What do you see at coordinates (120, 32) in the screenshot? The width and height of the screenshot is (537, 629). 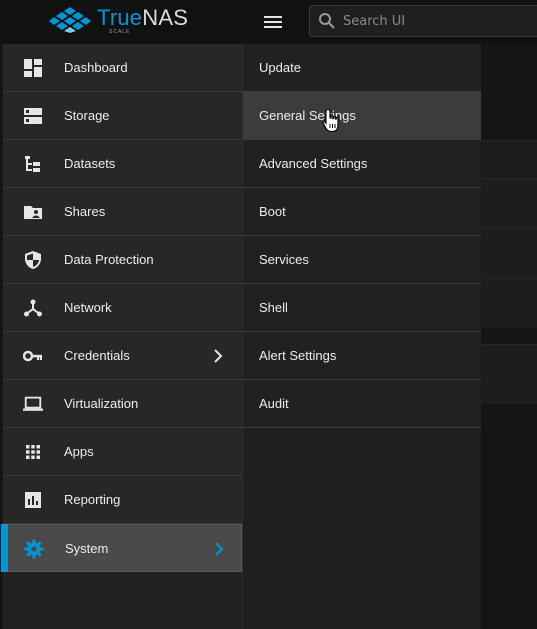 I see `logo-scale-text: SCALE` at bounding box center [120, 32].